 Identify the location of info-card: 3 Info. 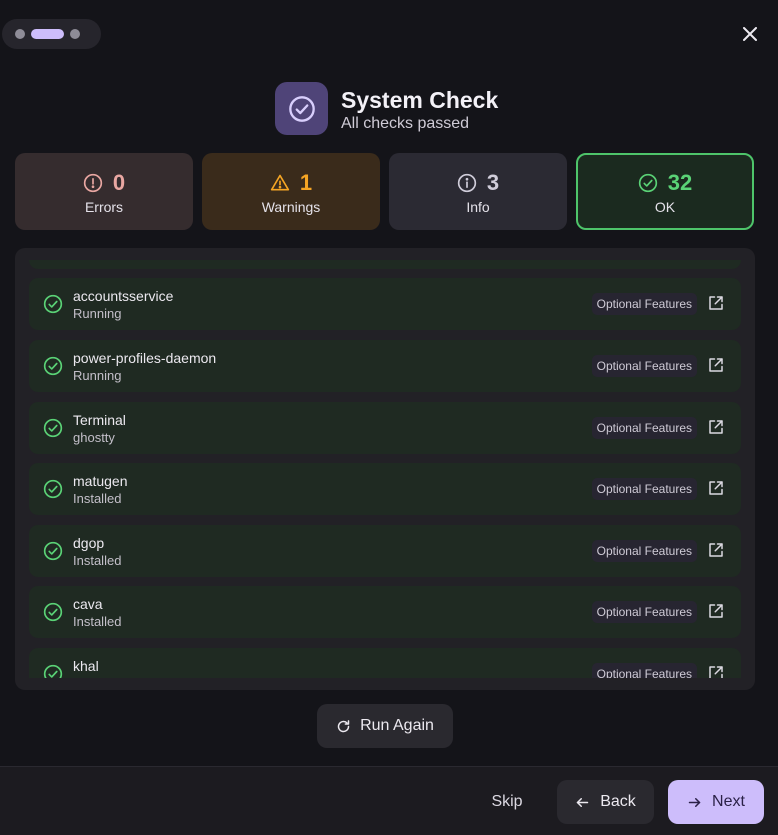
(478, 191).